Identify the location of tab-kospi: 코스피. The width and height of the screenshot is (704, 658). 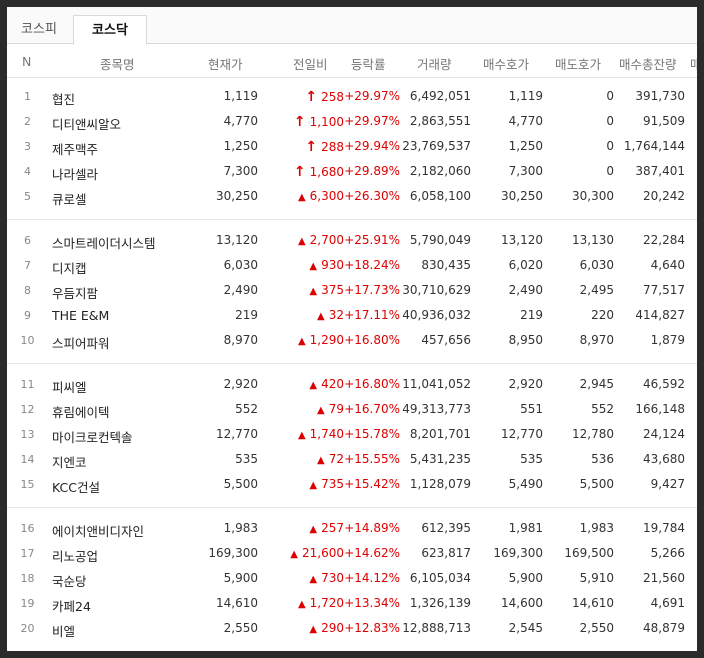
(39, 30).